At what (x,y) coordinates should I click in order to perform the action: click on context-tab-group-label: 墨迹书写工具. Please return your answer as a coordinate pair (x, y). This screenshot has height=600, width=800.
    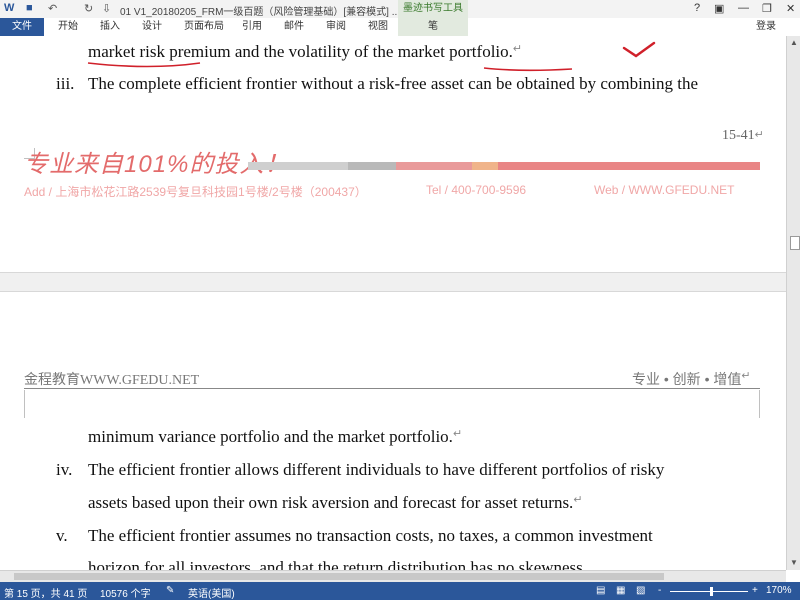
    Looking at the image, I should click on (433, 9).